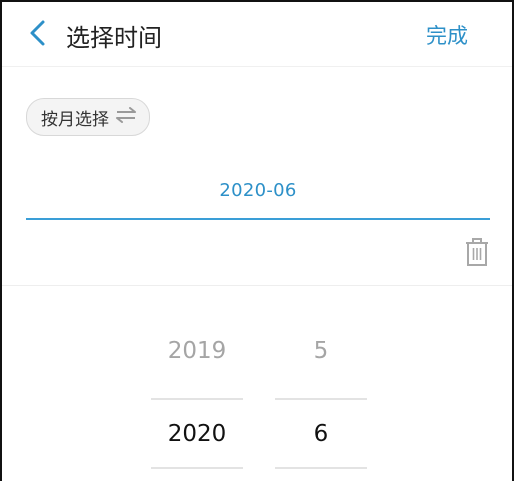  Describe the element at coordinates (321, 351) in the screenshot. I see `month-option-prev: 5` at that location.